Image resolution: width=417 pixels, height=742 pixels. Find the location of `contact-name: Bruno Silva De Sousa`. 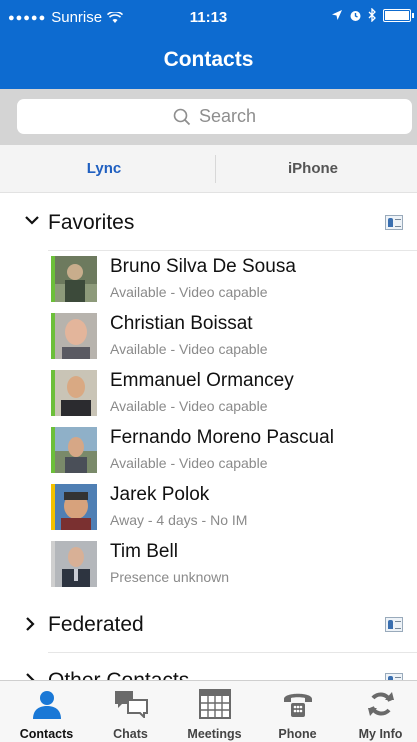

contact-name: Bruno Silva De Sousa is located at coordinates (203, 266).